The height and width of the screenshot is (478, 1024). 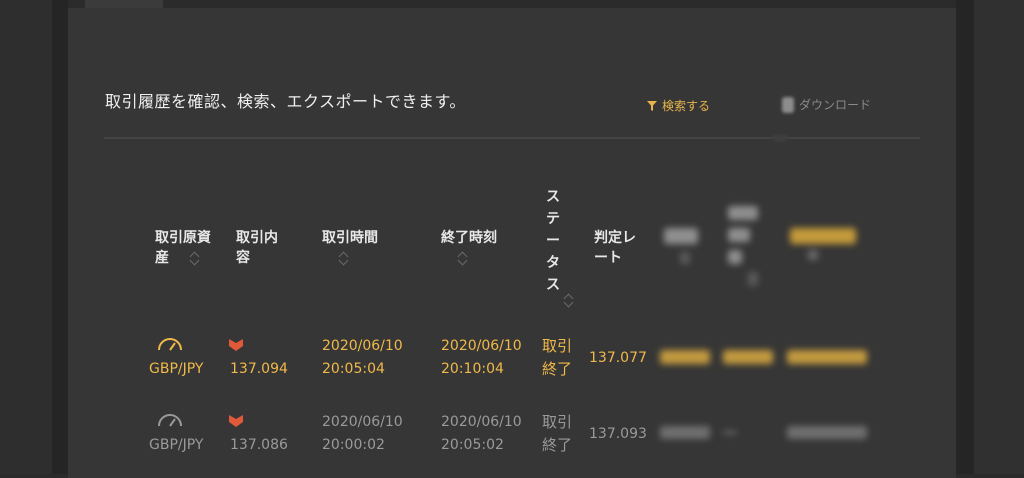 What do you see at coordinates (243, 258) in the screenshot?
I see `header-content-line2: 容` at bounding box center [243, 258].